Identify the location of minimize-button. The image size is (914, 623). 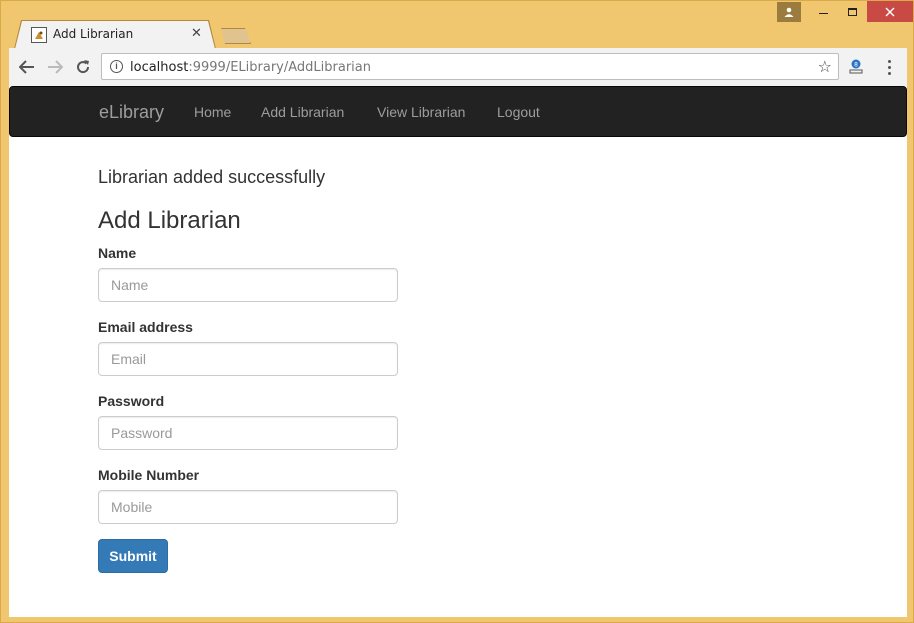
(823, 11).